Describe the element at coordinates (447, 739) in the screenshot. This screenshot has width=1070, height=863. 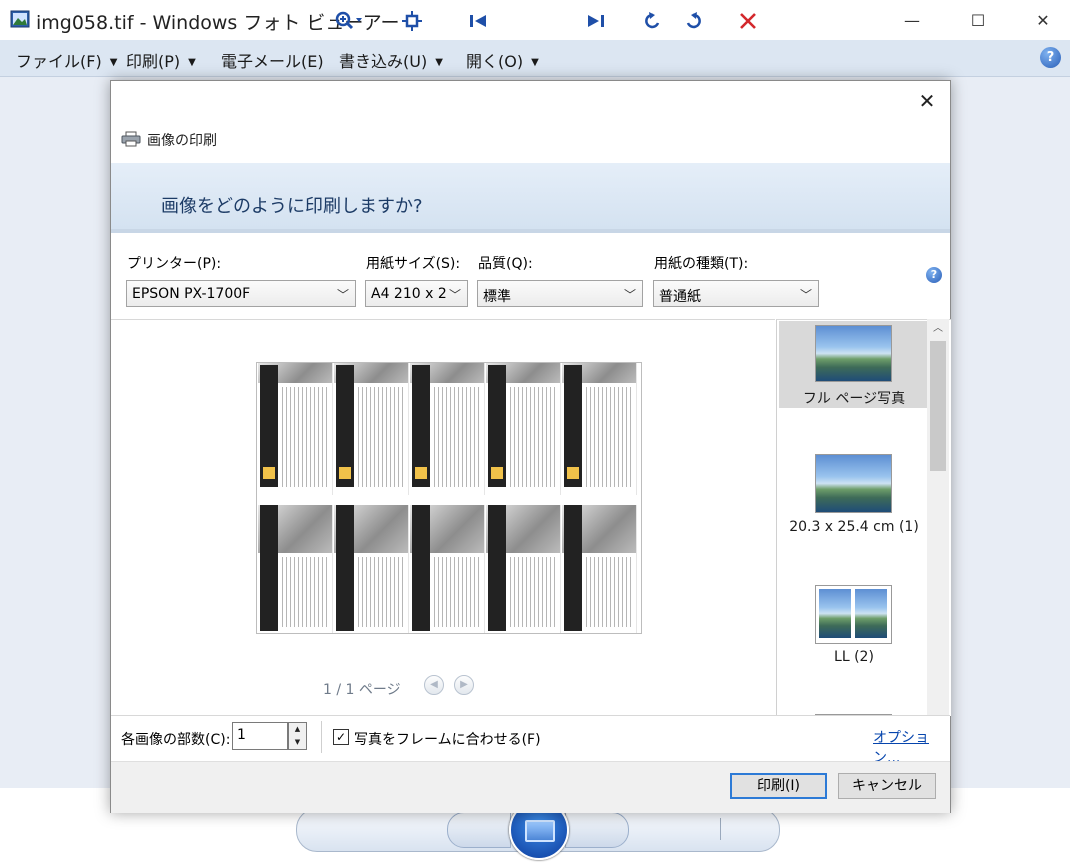
I see `fit-frame-label: 写真をフレームに合わせる(F)` at that location.